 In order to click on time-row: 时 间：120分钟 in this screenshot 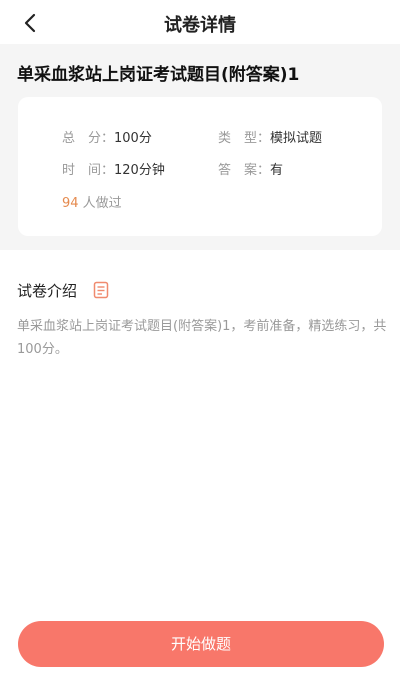, I will do `click(113, 168)`.